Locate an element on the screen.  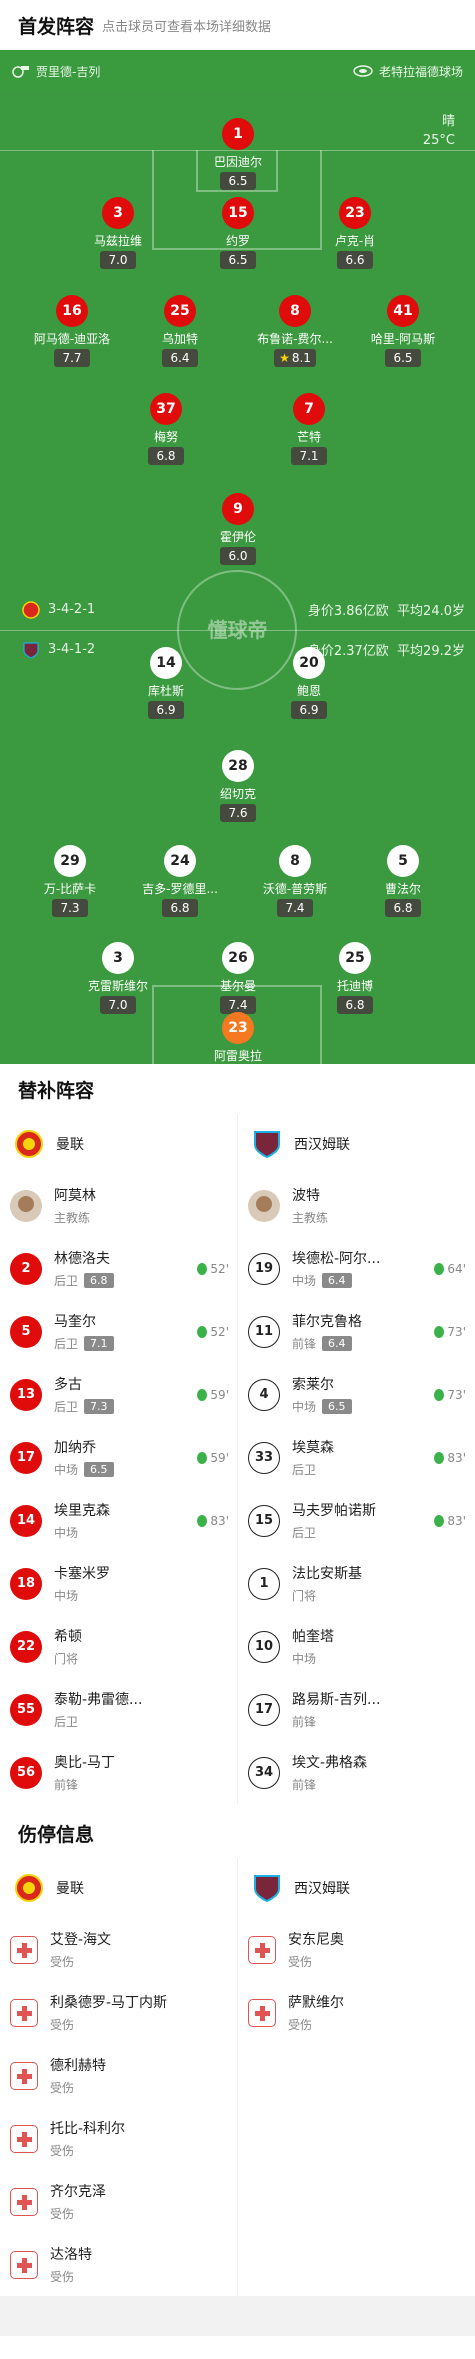
sub-in-minute: 64' is located at coordinates (456, 1268).